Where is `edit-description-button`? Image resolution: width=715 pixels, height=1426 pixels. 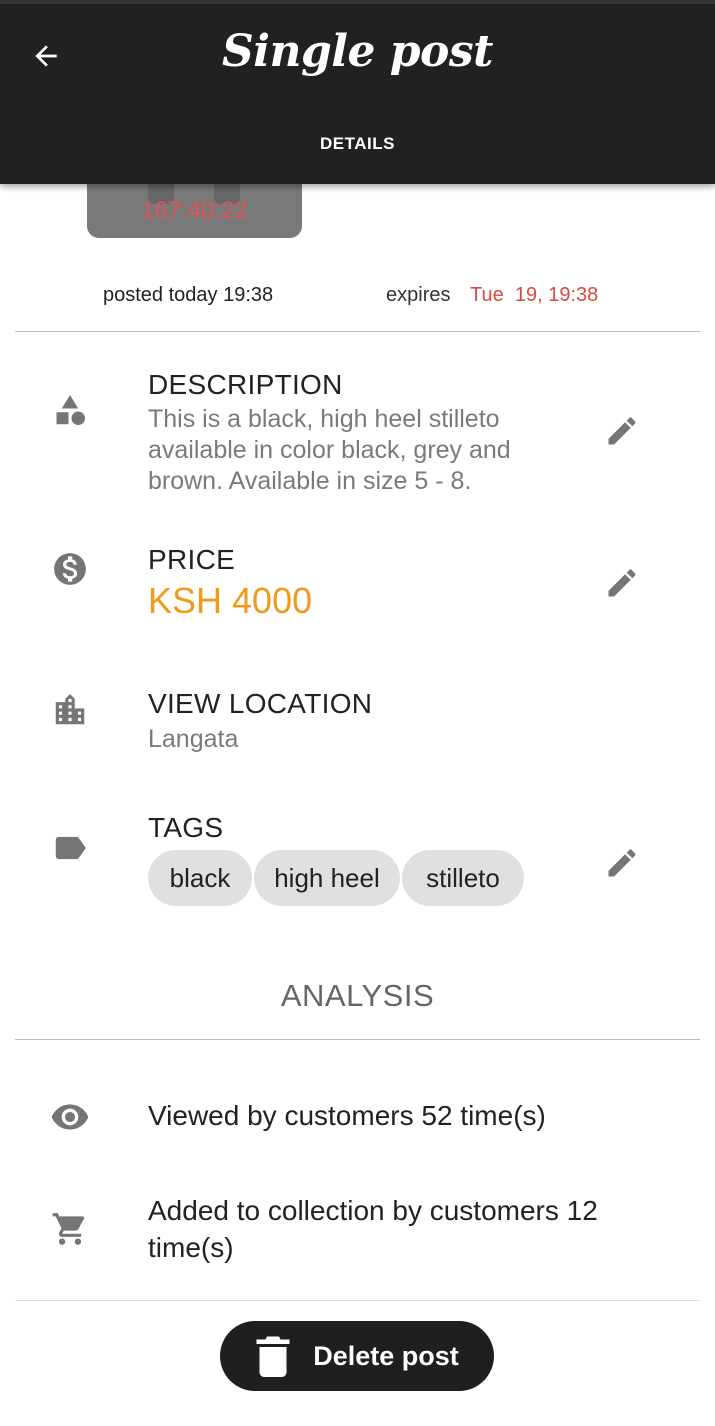 edit-description-button is located at coordinates (622, 431).